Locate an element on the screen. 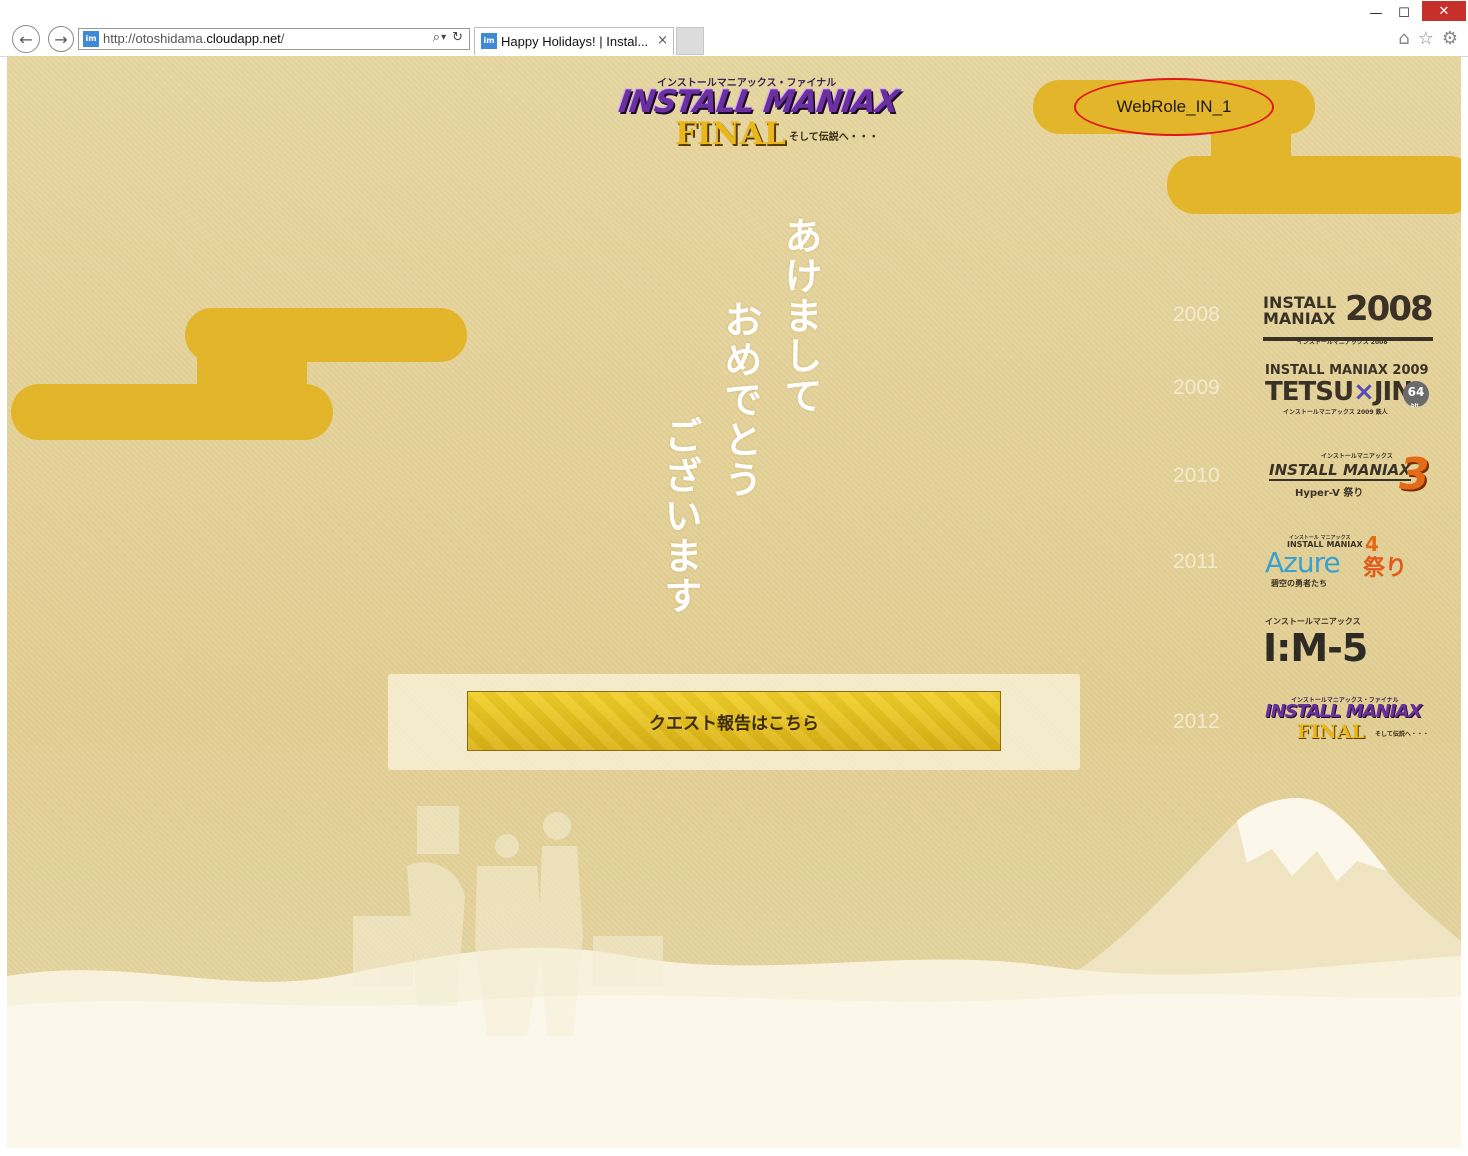  quest-report-label: クエスト報告はこちら is located at coordinates (734, 723).